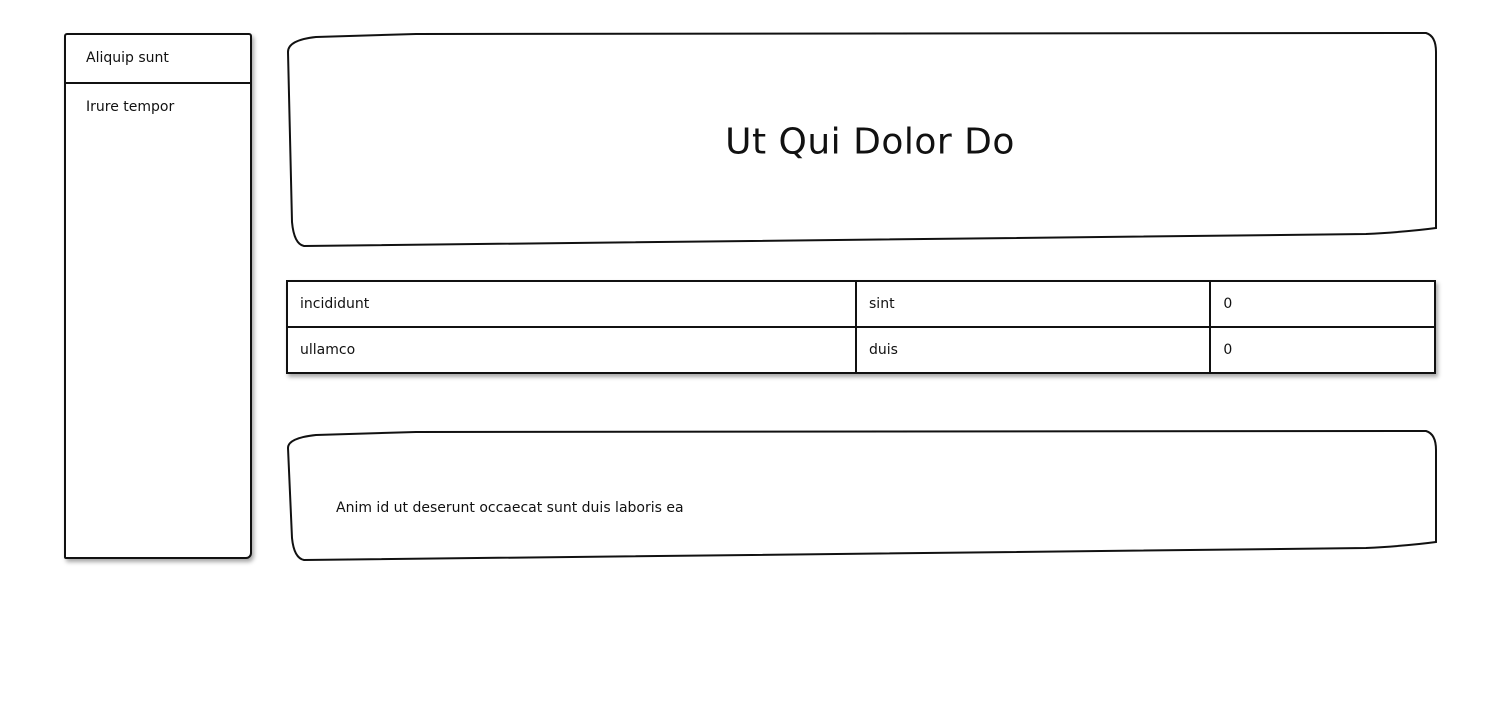 The image size is (1500, 720). Describe the element at coordinates (571, 350) in the screenshot. I see `table-cell: ullamco` at that location.